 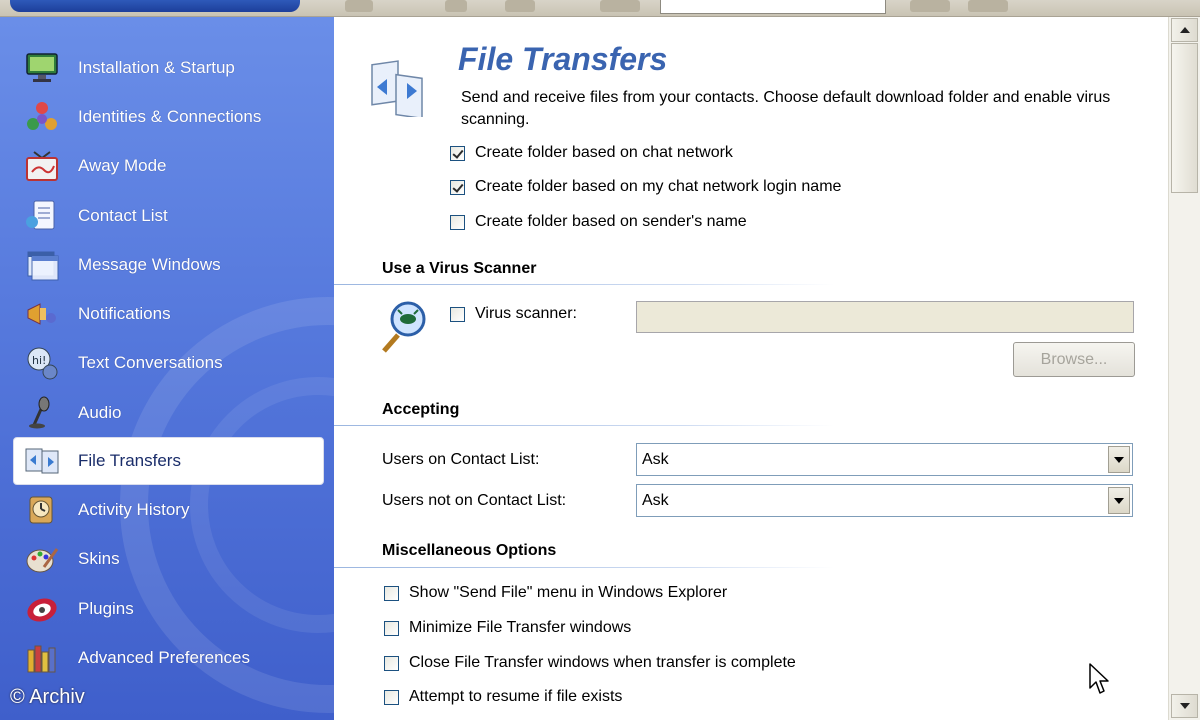 I want to click on vertical-scrollbar, so click(x=1184, y=368).